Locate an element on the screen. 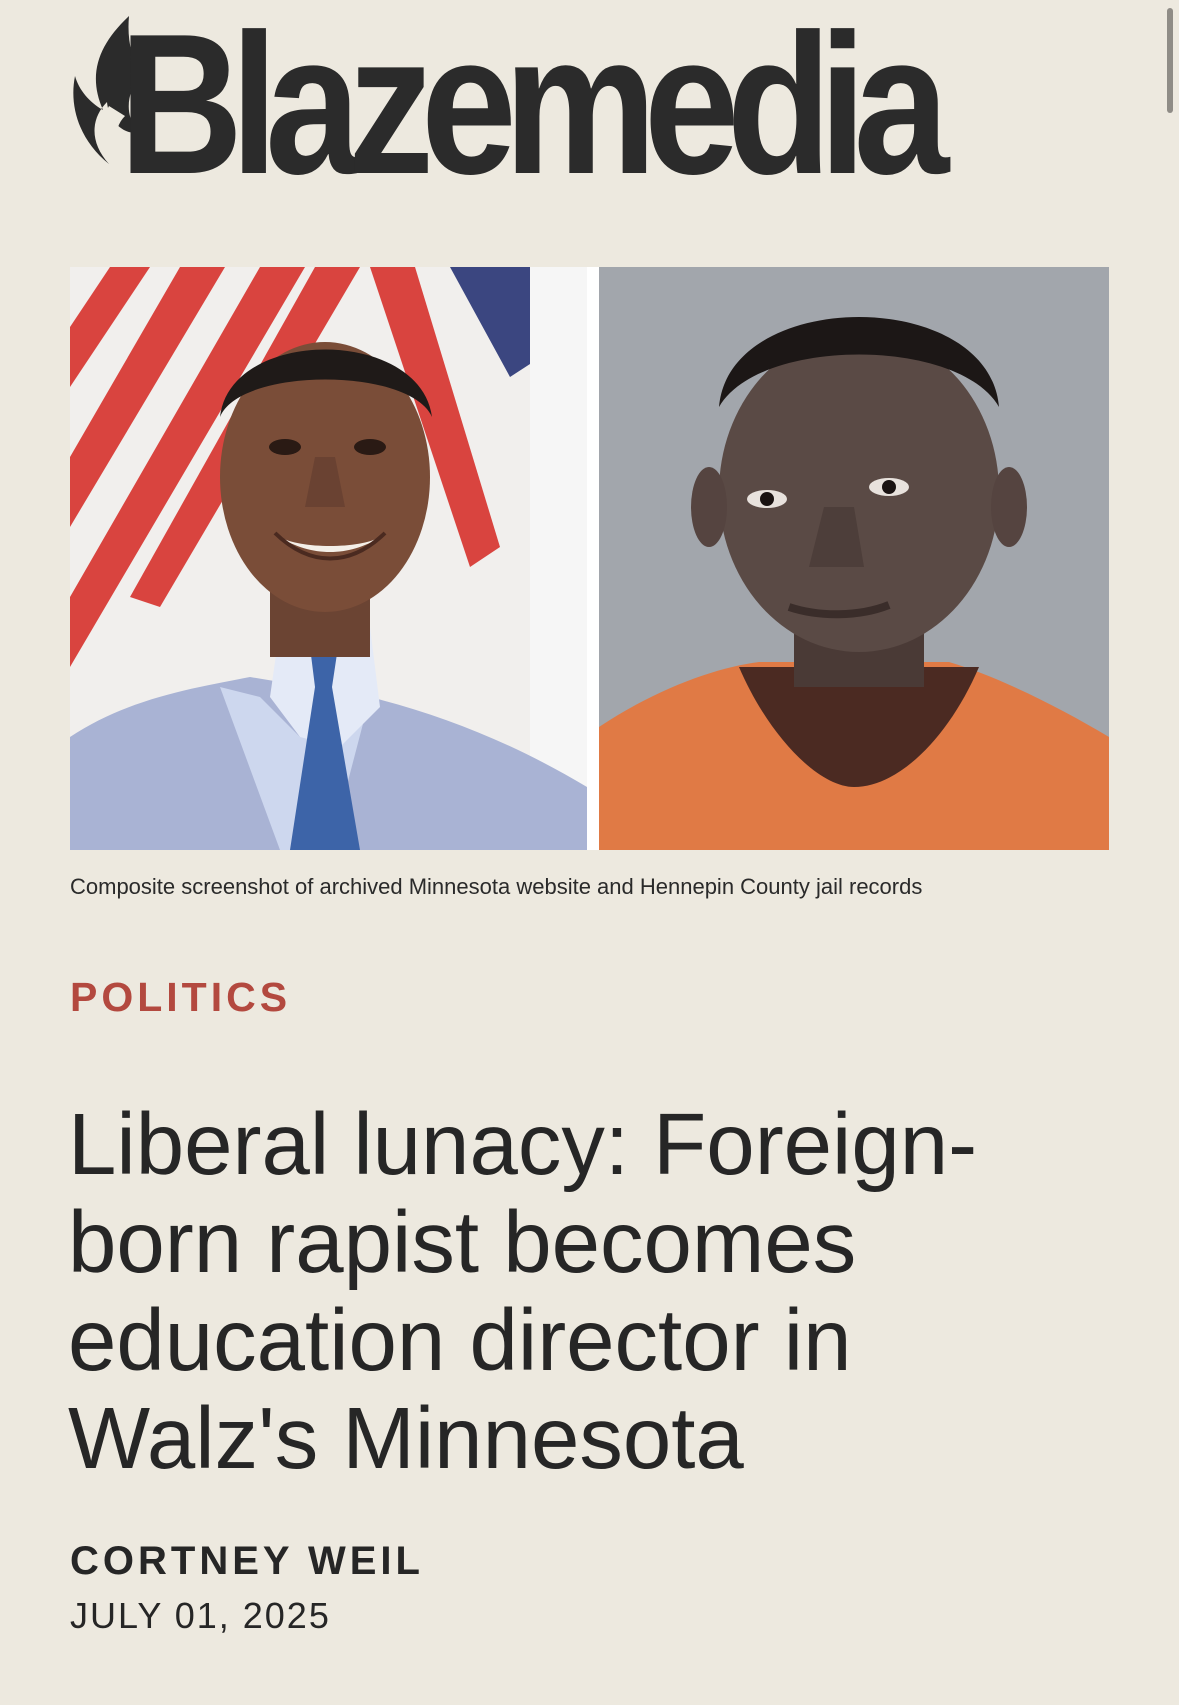  site-logo: Blazemedia is located at coordinates (589, 105).